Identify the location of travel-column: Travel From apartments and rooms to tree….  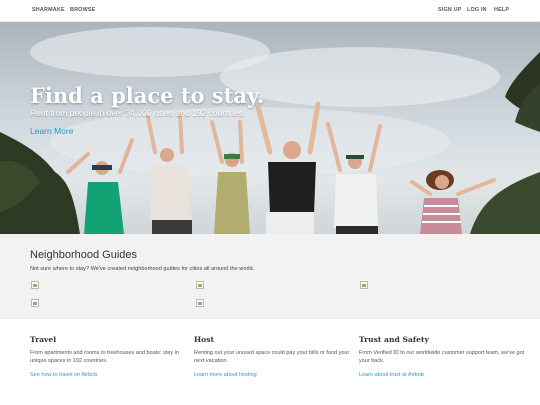
(110, 356).